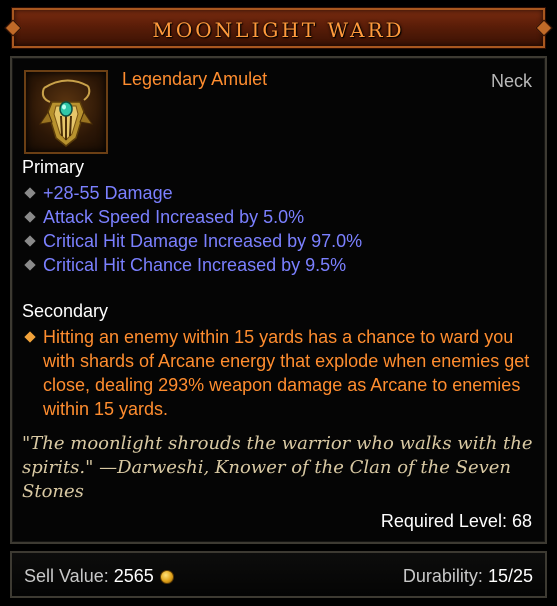  I want to click on primary-affix: +28-55 Damage, so click(193, 193).